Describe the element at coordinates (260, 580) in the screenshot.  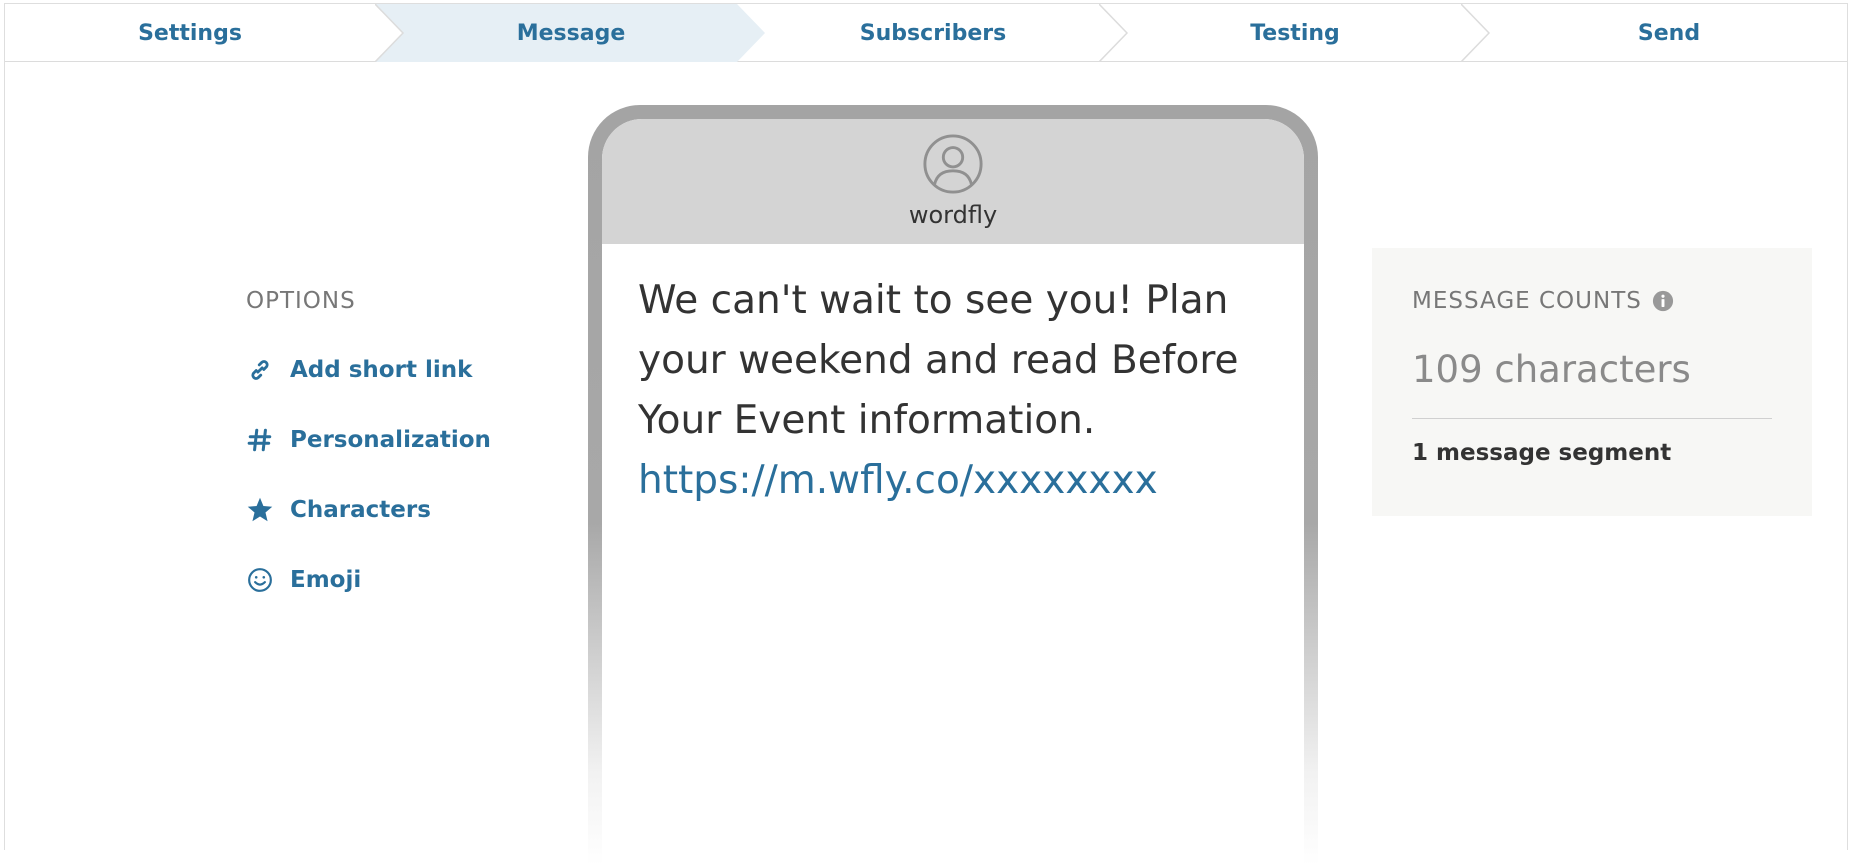
I see `smiley-icon` at that location.